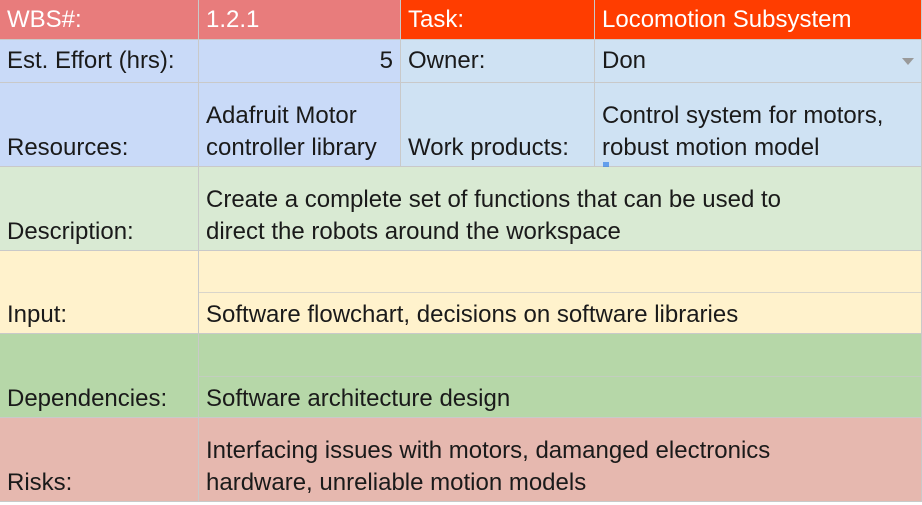  I want to click on resources-value-cell: Adafruit Motor controller library, so click(300, 125).